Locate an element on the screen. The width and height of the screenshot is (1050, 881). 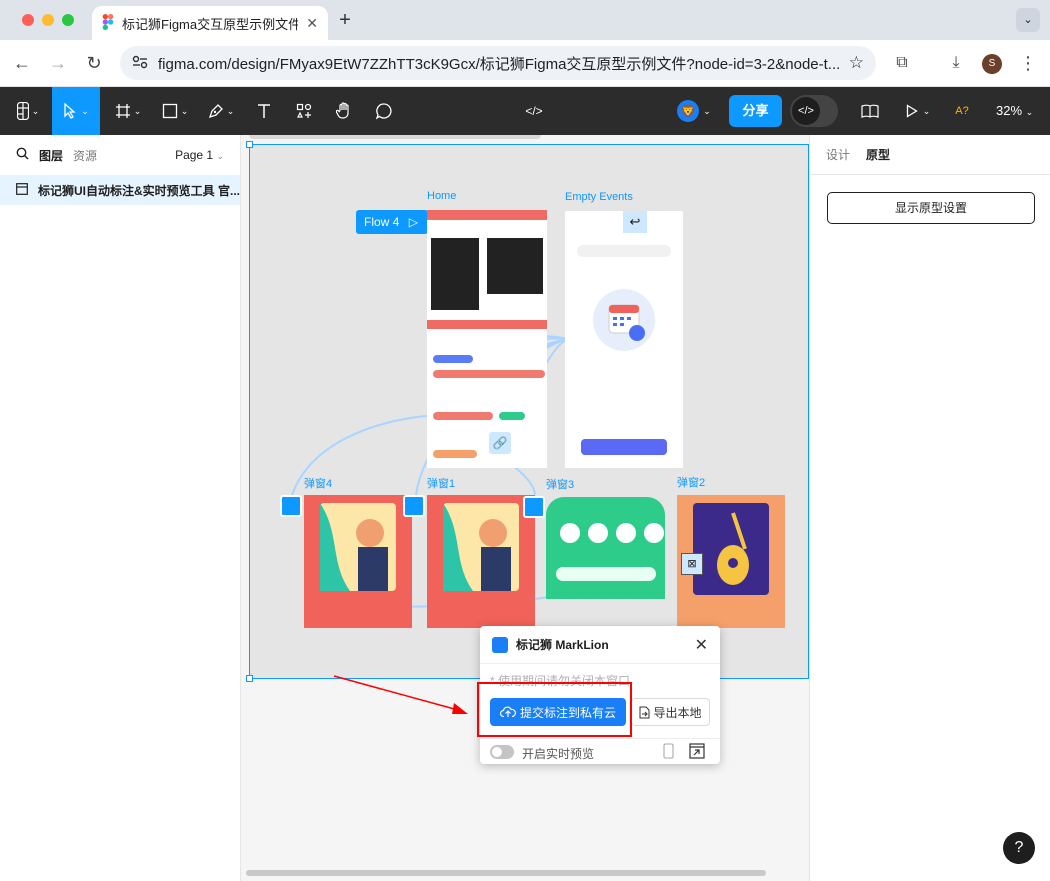
frame-label-empty-events: Empty Events is located at coordinates (599, 197).